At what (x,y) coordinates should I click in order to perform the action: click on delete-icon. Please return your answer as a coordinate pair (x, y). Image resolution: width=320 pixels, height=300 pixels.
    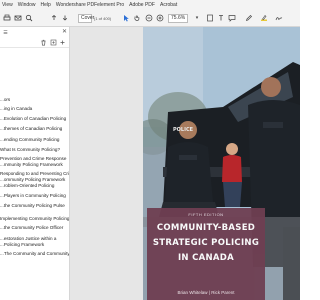
    Looking at the image, I should click on (43, 42).